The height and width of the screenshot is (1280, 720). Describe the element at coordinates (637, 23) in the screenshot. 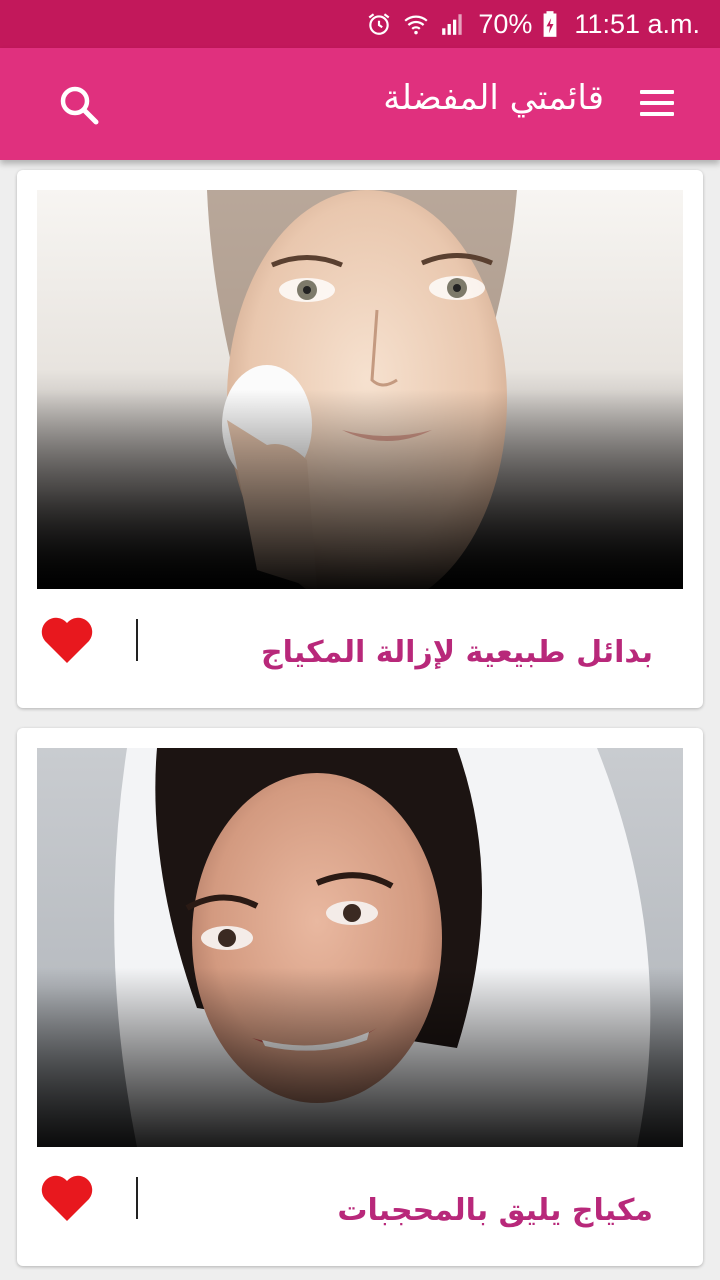

I see `status-time: 11:51 a.m.` at that location.